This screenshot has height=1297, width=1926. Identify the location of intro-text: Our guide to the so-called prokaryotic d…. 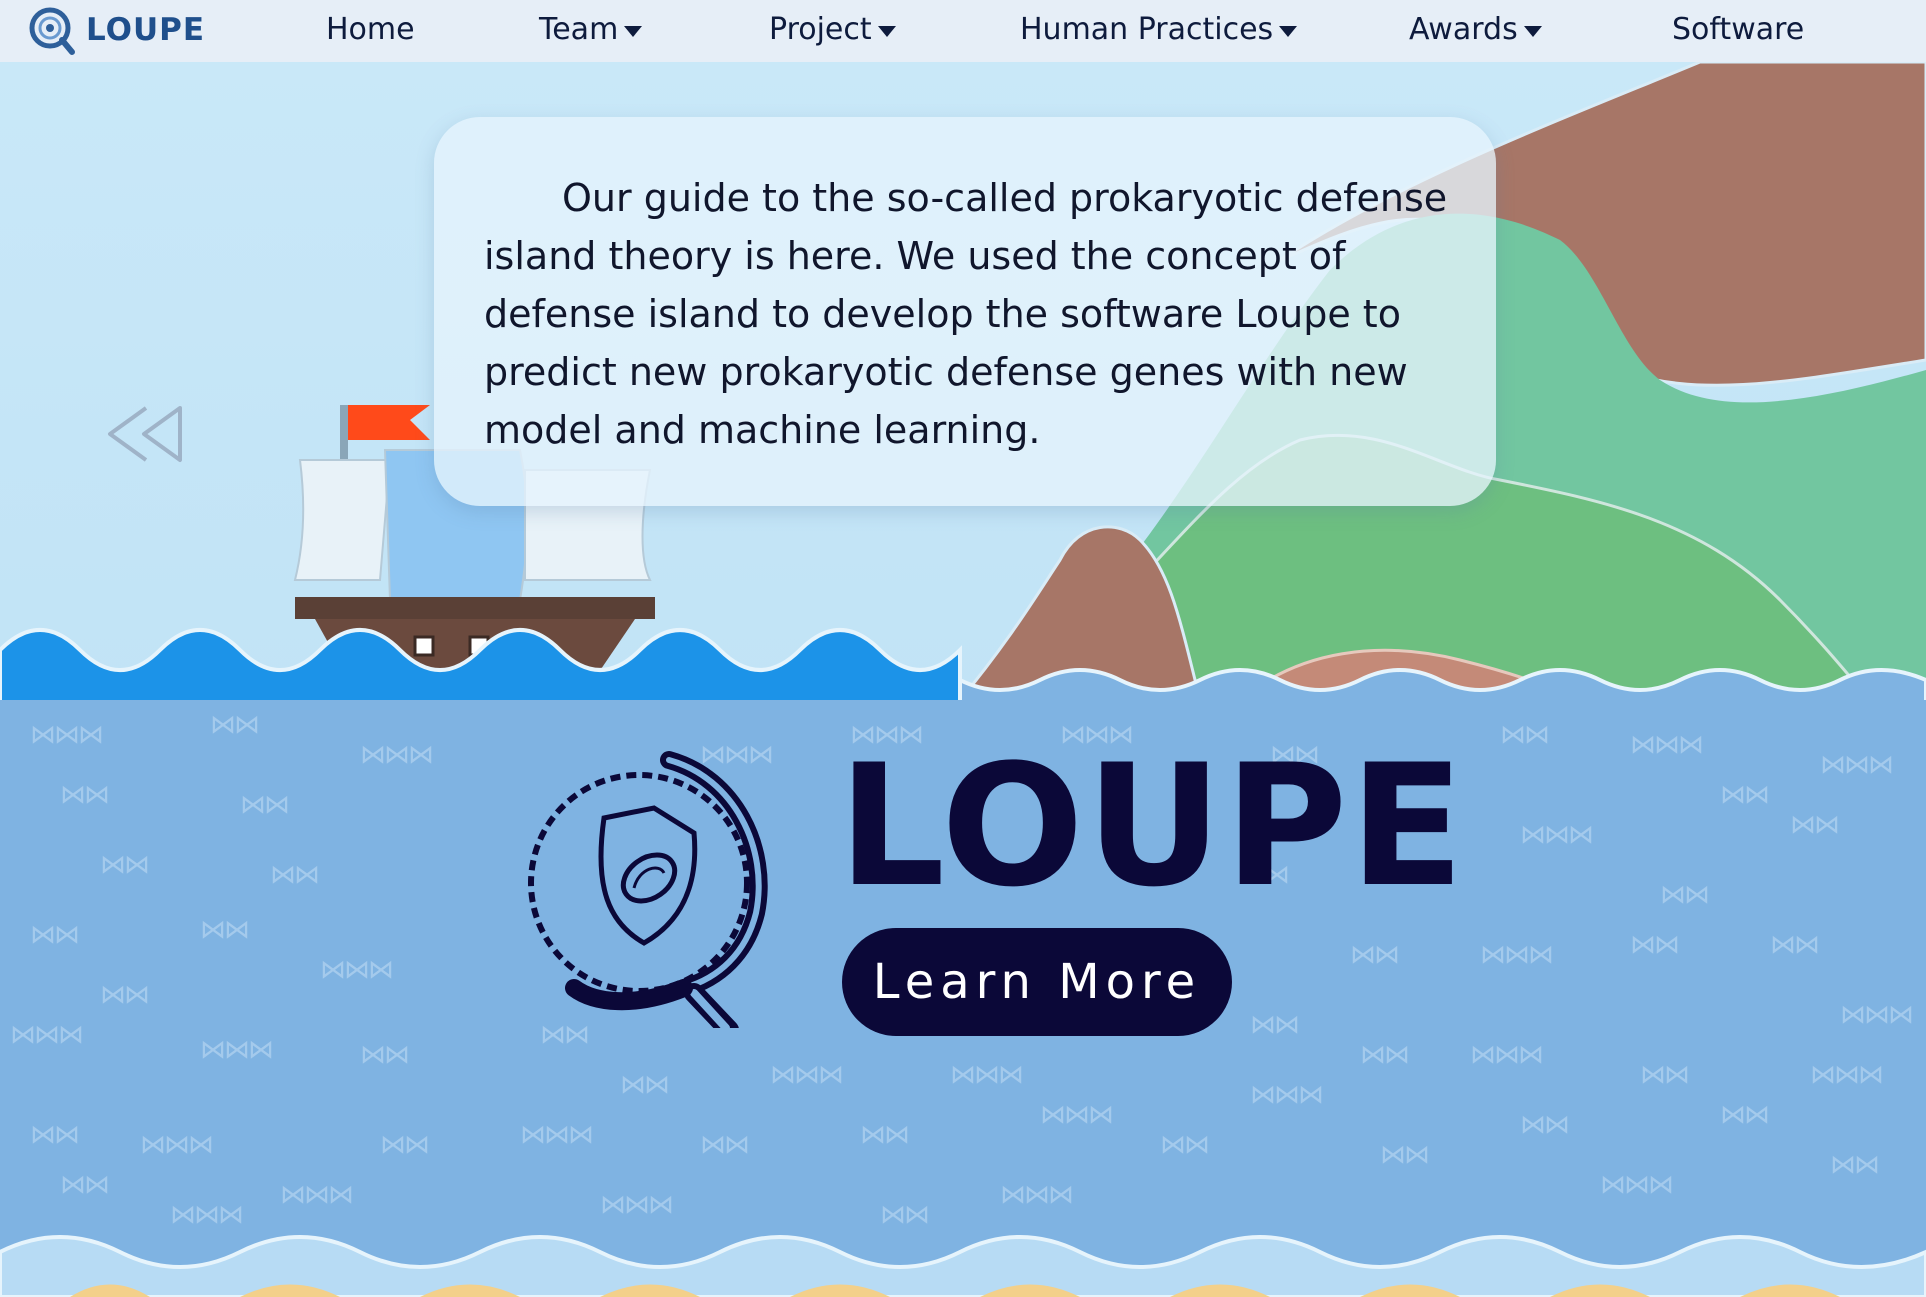
(966, 314).